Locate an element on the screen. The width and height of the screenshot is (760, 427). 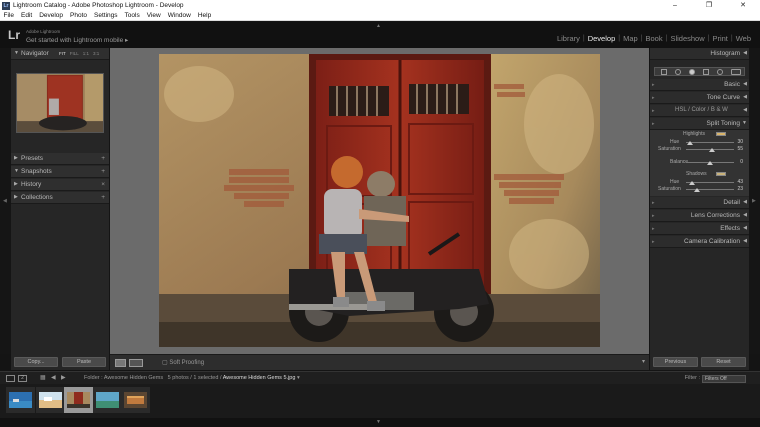
module-map: Map is located at coordinates (630, 38).